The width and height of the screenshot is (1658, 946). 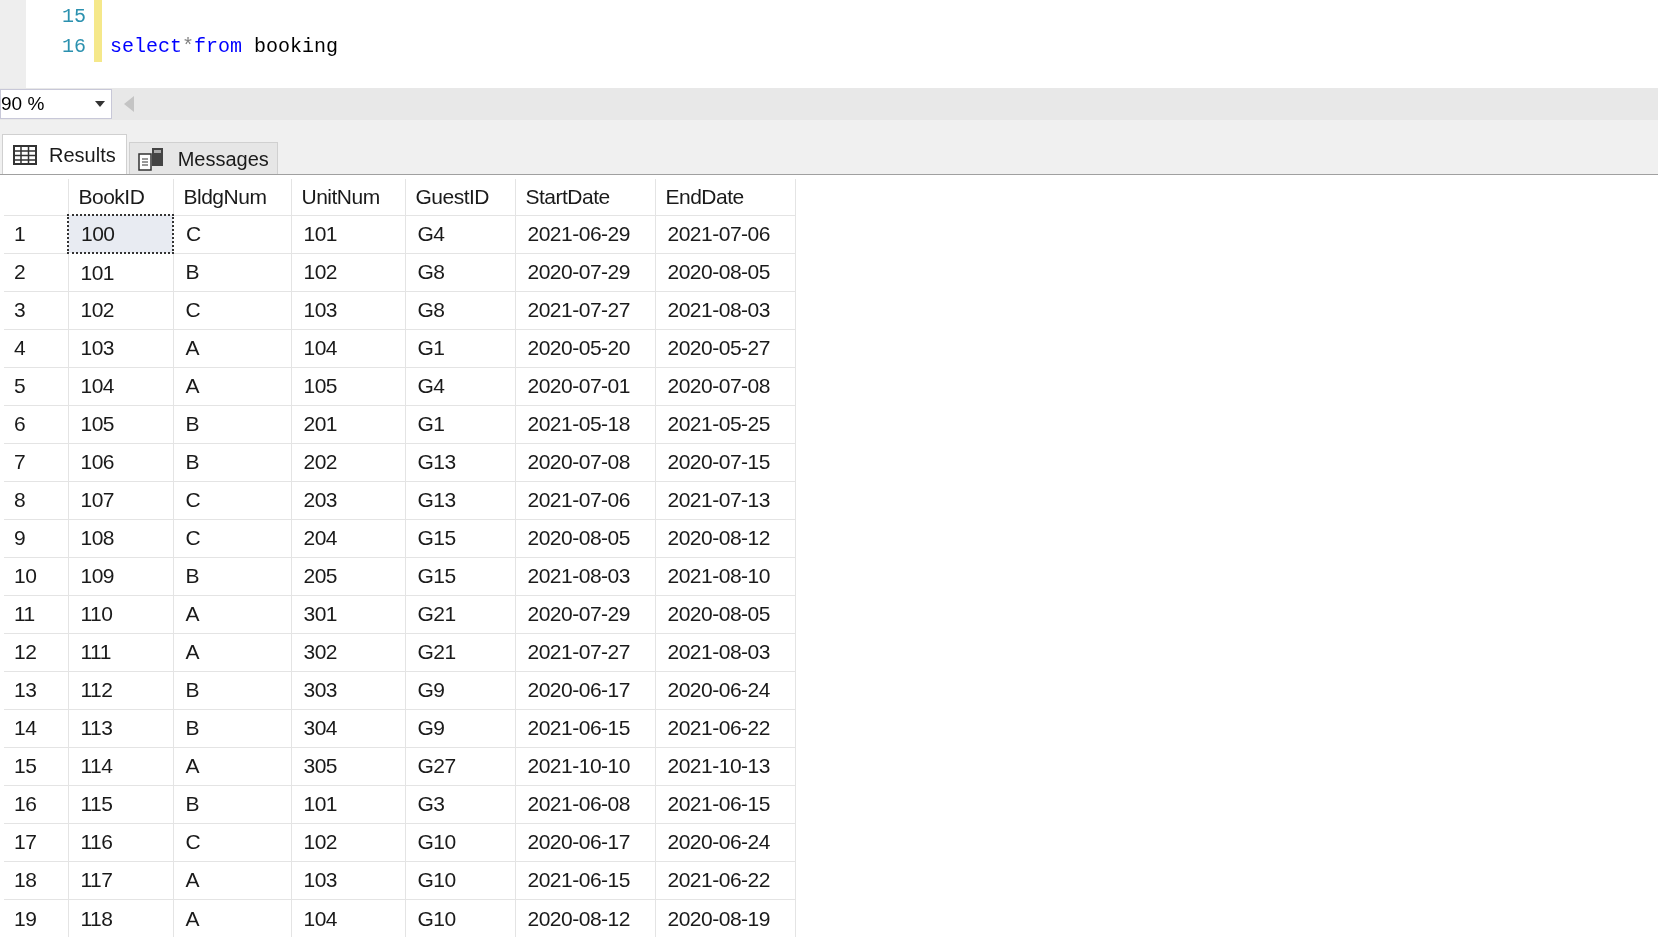 What do you see at coordinates (460, 310) in the screenshot?
I see `table-cell: G8` at bounding box center [460, 310].